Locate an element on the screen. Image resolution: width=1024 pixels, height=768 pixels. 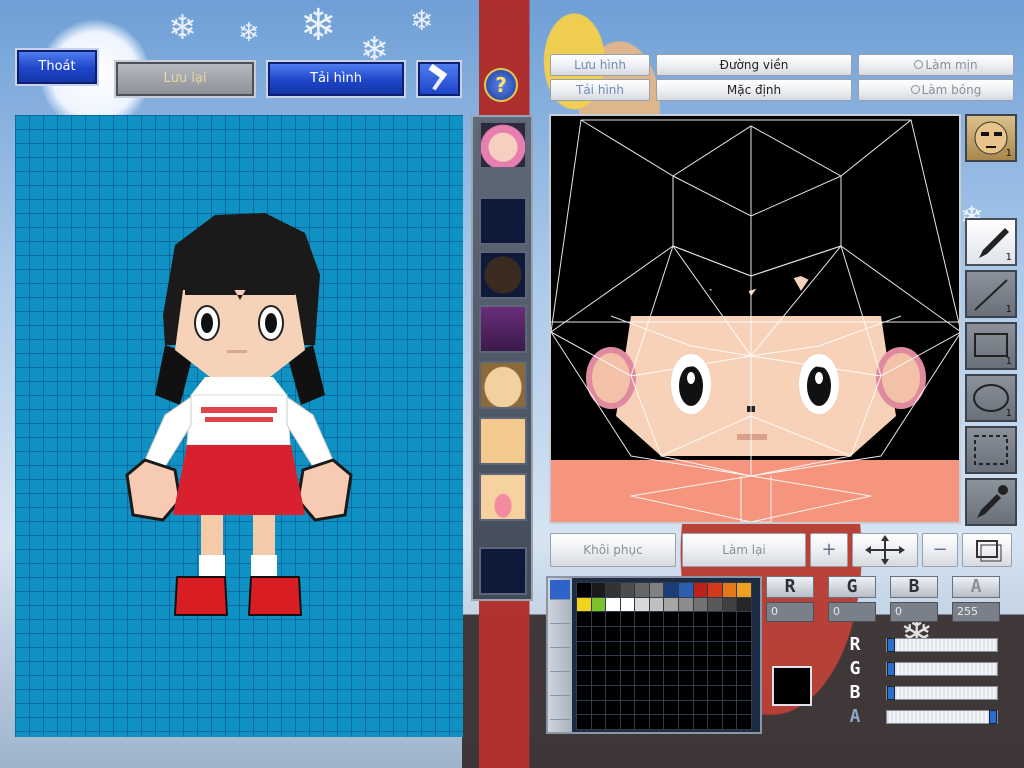
r-slider is located at coordinates (942, 645).